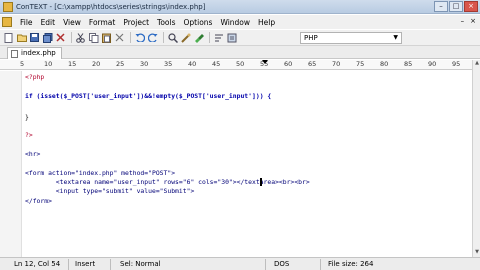  What do you see at coordinates (351, 38) in the screenshot?
I see `language-select: PHP ▼` at bounding box center [351, 38].